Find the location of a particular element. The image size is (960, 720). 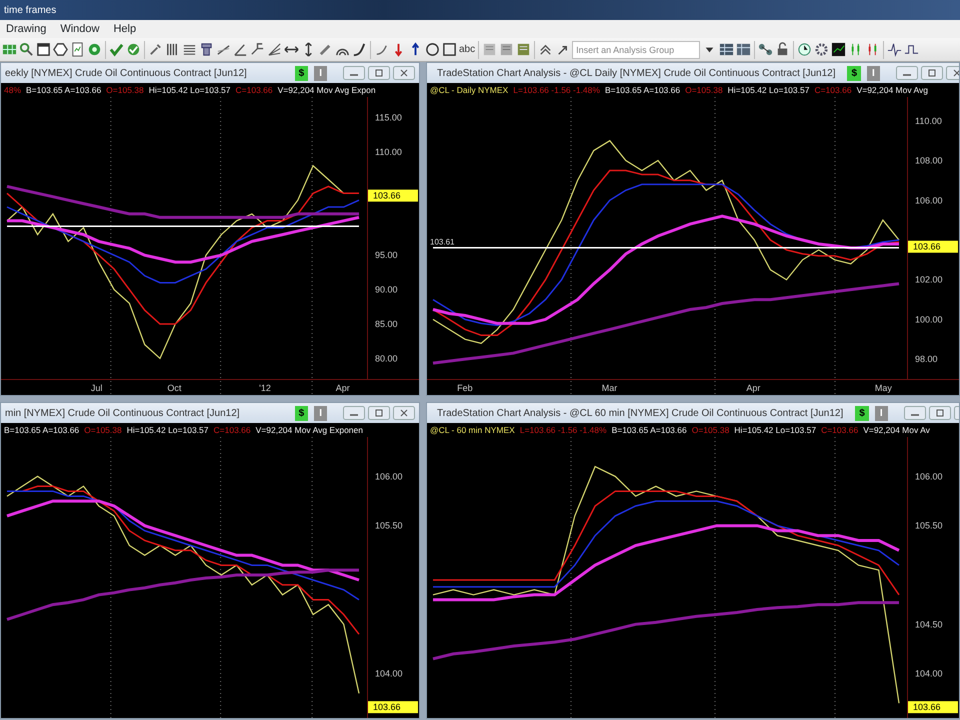

angle-icon is located at coordinates (240, 49).